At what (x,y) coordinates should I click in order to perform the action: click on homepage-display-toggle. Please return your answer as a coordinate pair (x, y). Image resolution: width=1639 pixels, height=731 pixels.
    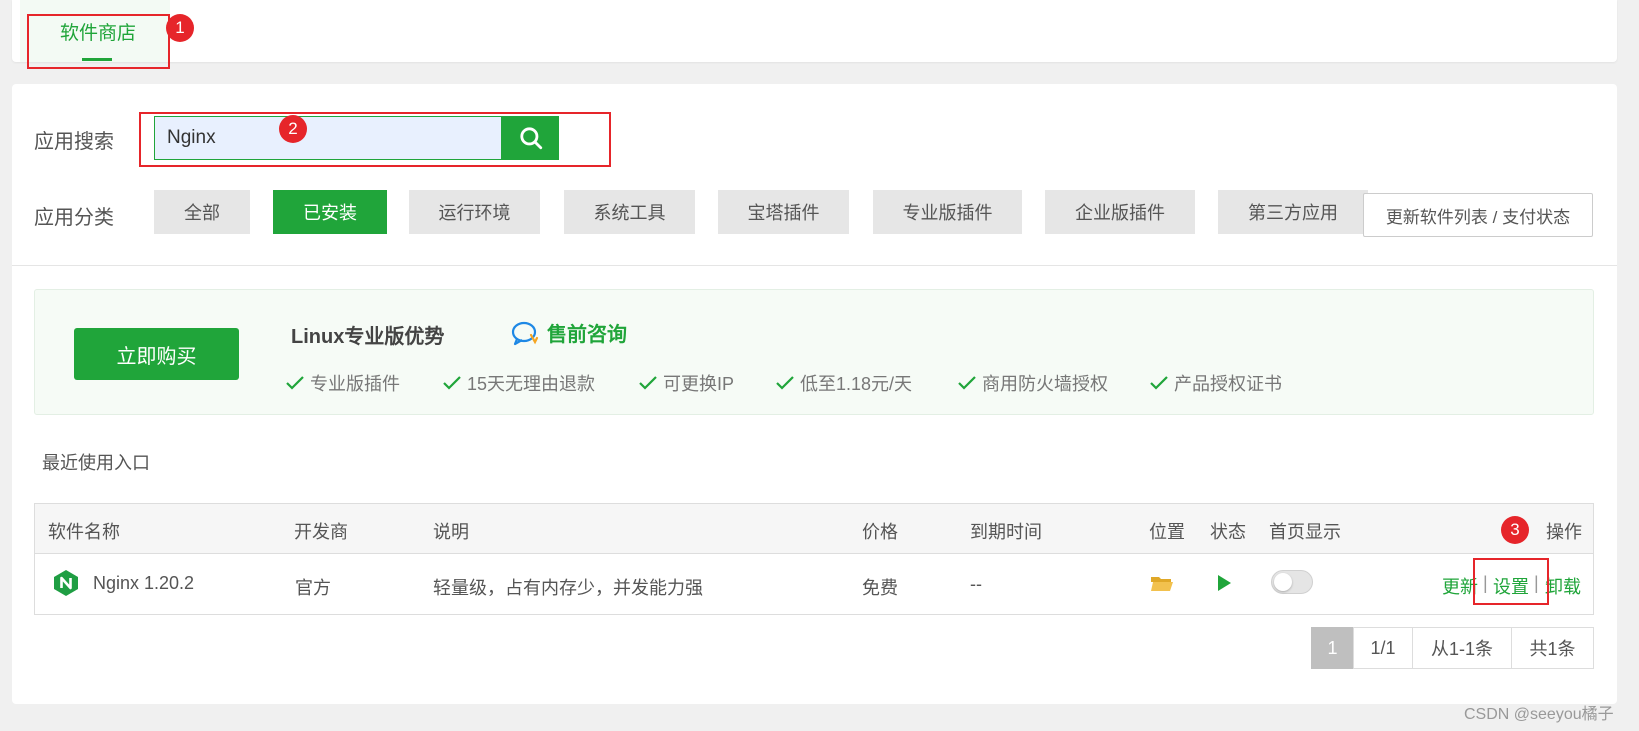
    Looking at the image, I should click on (1292, 582).